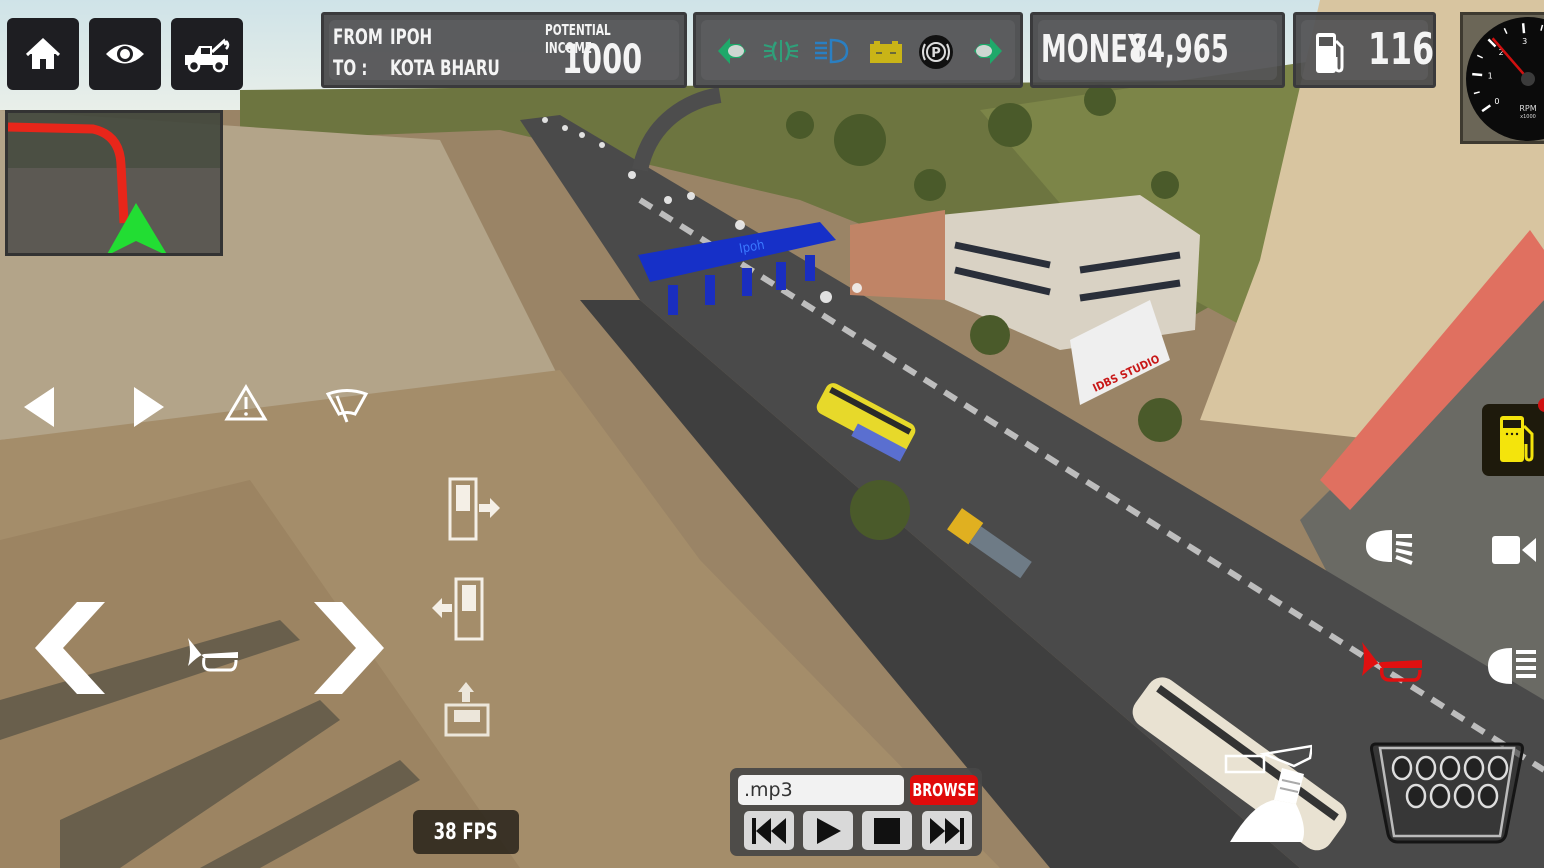 This screenshot has width=1544, height=868. I want to click on home-button, so click(43, 54).